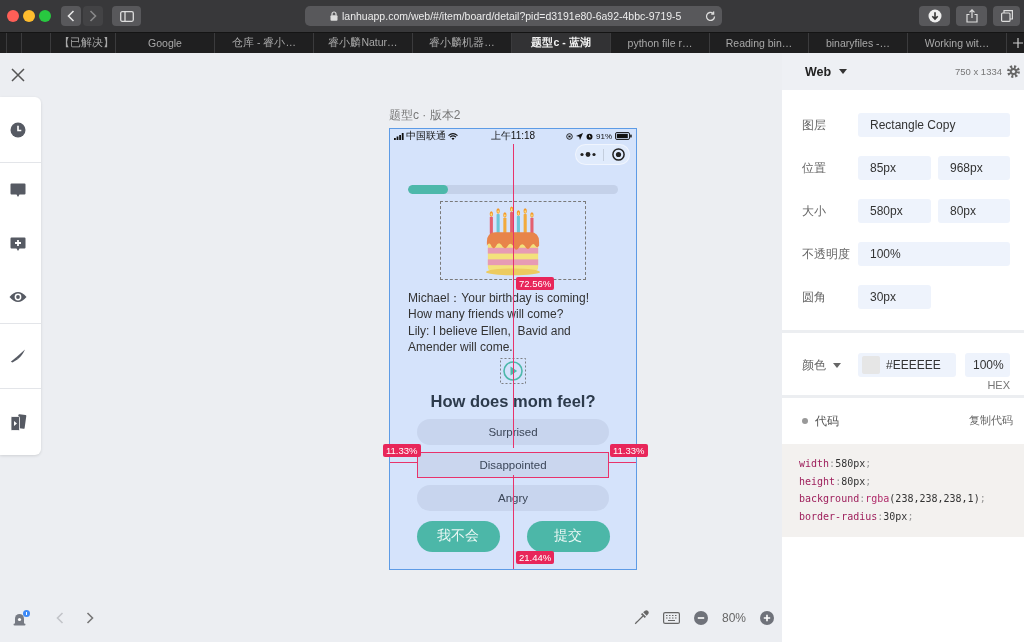  I want to click on share-button, so click(971, 16).